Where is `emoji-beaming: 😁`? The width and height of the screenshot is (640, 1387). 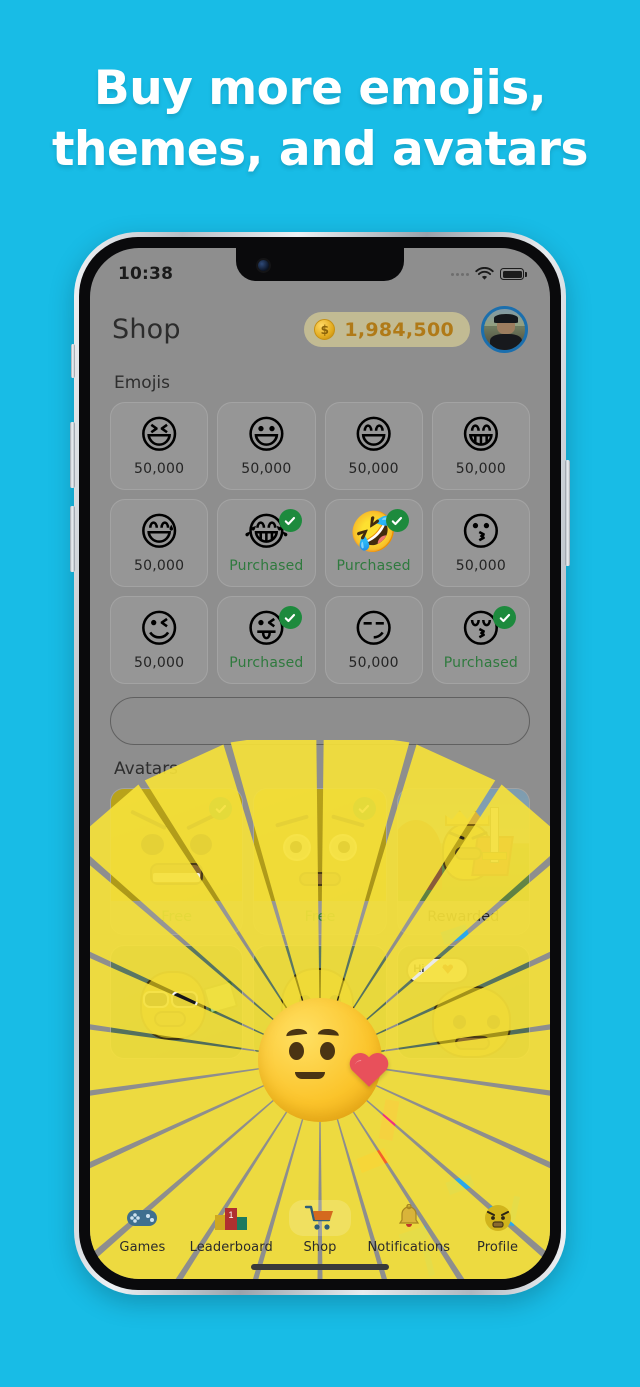 emoji-beaming: 😁 is located at coordinates (481, 435).